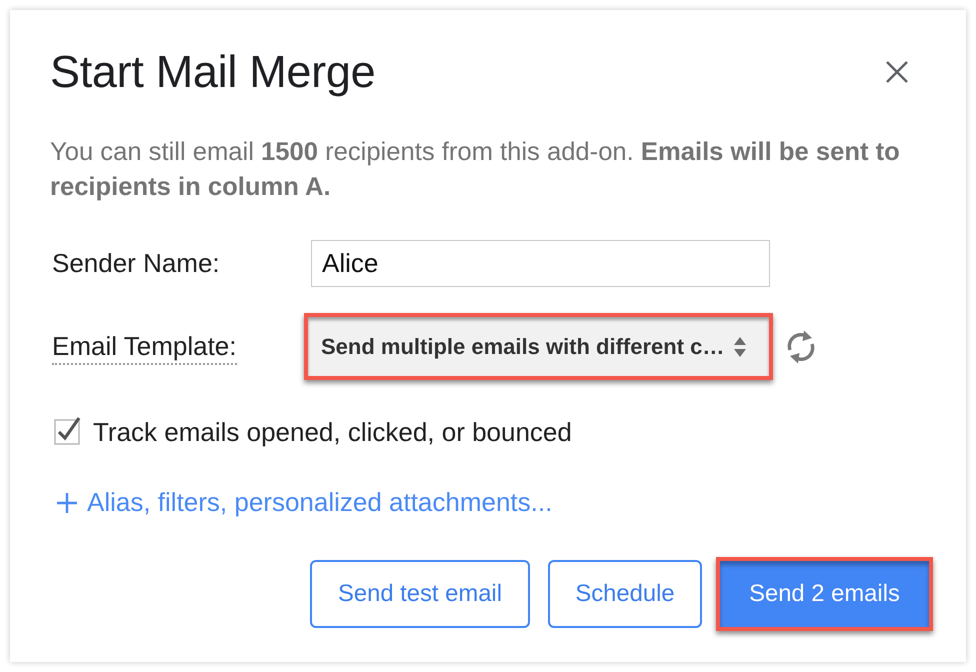  What do you see at coordinates (67, 430) in the screenshot?
I see `checkbox` at bounding box center [67, 430].